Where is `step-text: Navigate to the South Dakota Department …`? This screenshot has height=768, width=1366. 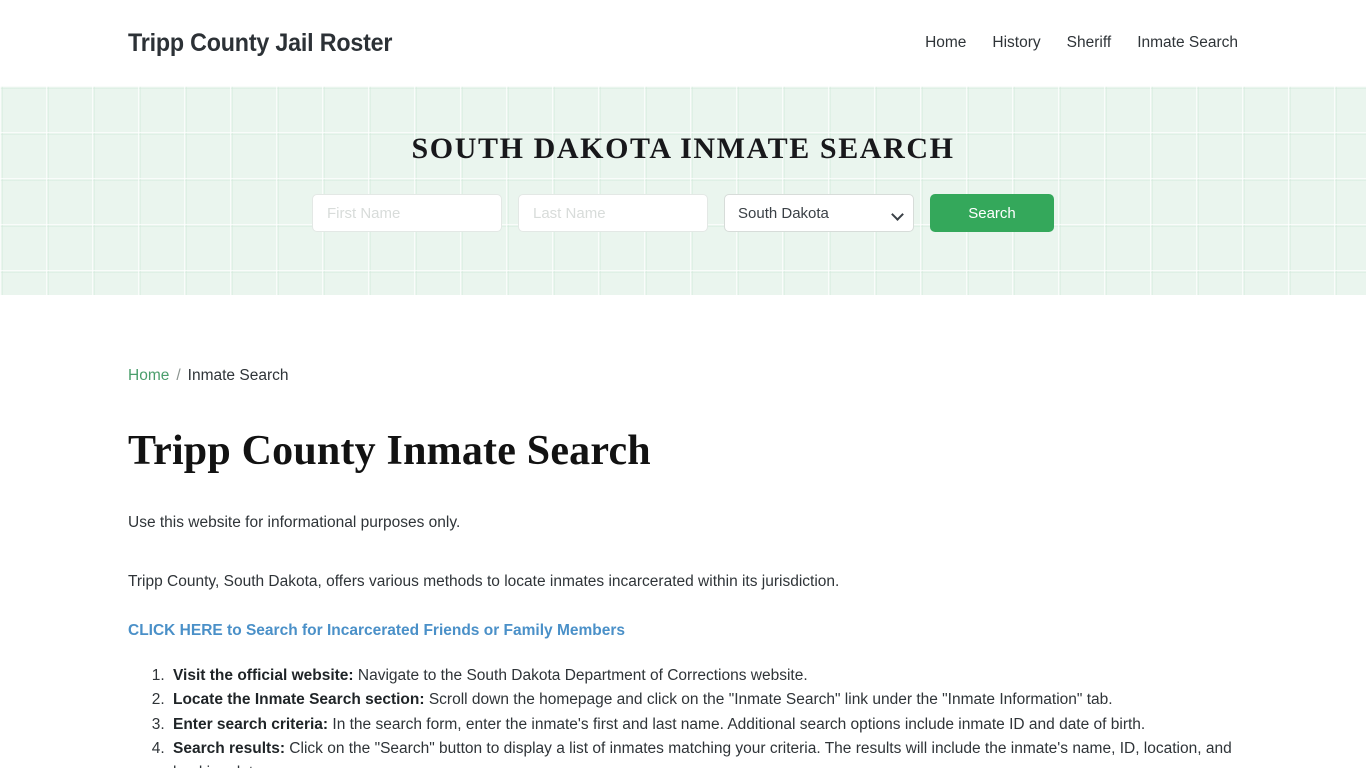 step-text: Navigate to the South Dakota Department … is located at coordinates (580, 675).